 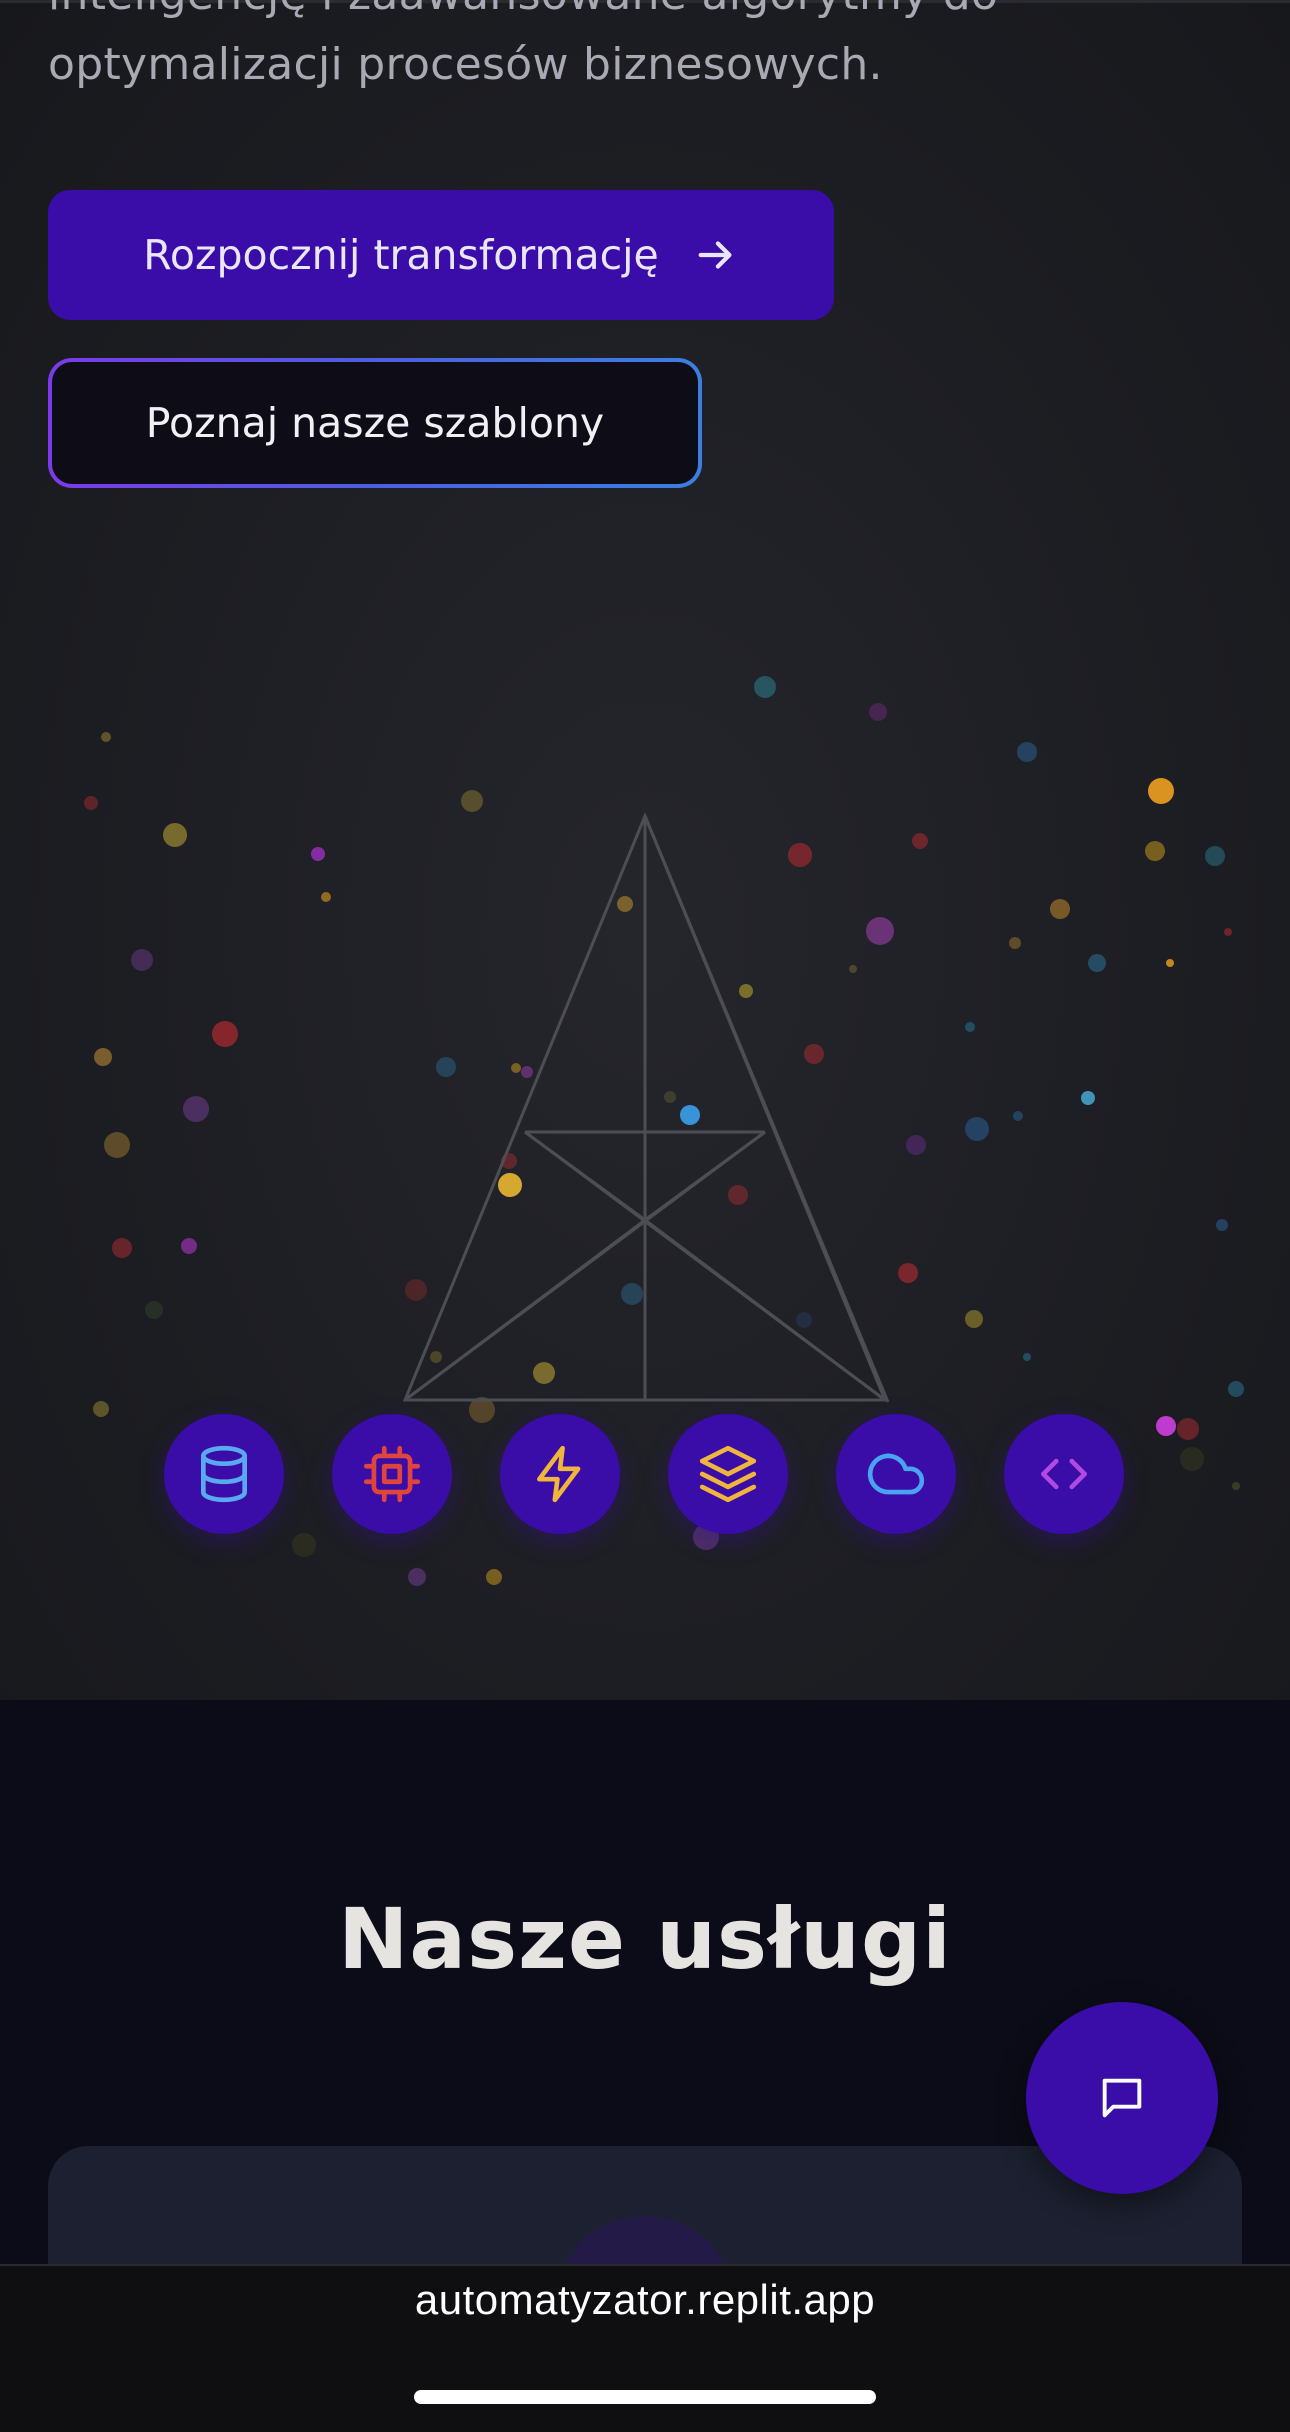 What do you see at coordinates (401, 255) in the screenshot?
I see `start-transformation-label: Rozpocznij transformację` at bounding box center [401, 255].